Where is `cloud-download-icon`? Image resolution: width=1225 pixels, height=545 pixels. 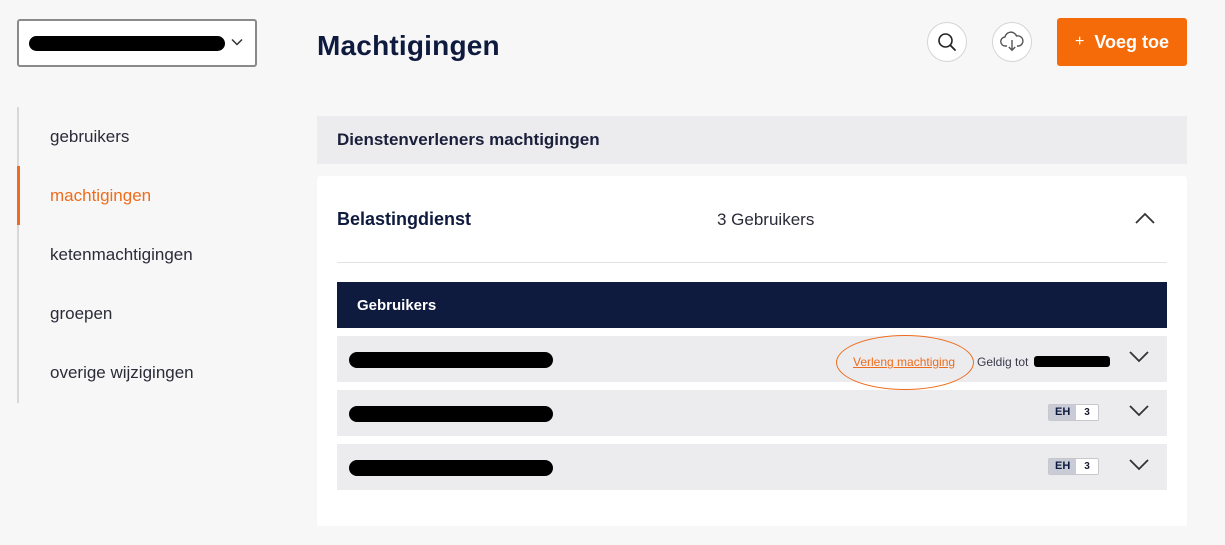 cloud-download-icon is located at coordinates (1012, 41).